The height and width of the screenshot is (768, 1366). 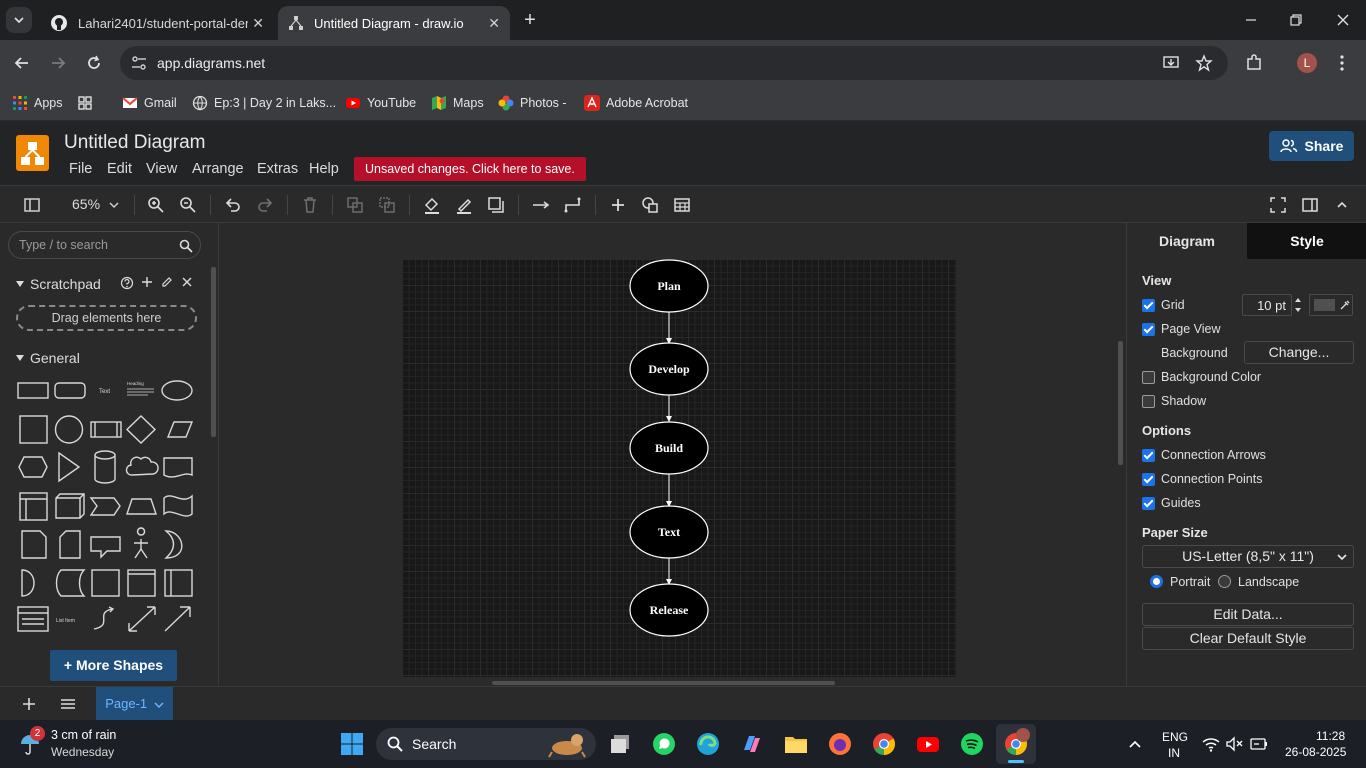 What do you see at coordinates (636, 103) in the screenshot?
I see `bookmark-acrobat: Adobe Acrobat` at bounding box center [636, 103].